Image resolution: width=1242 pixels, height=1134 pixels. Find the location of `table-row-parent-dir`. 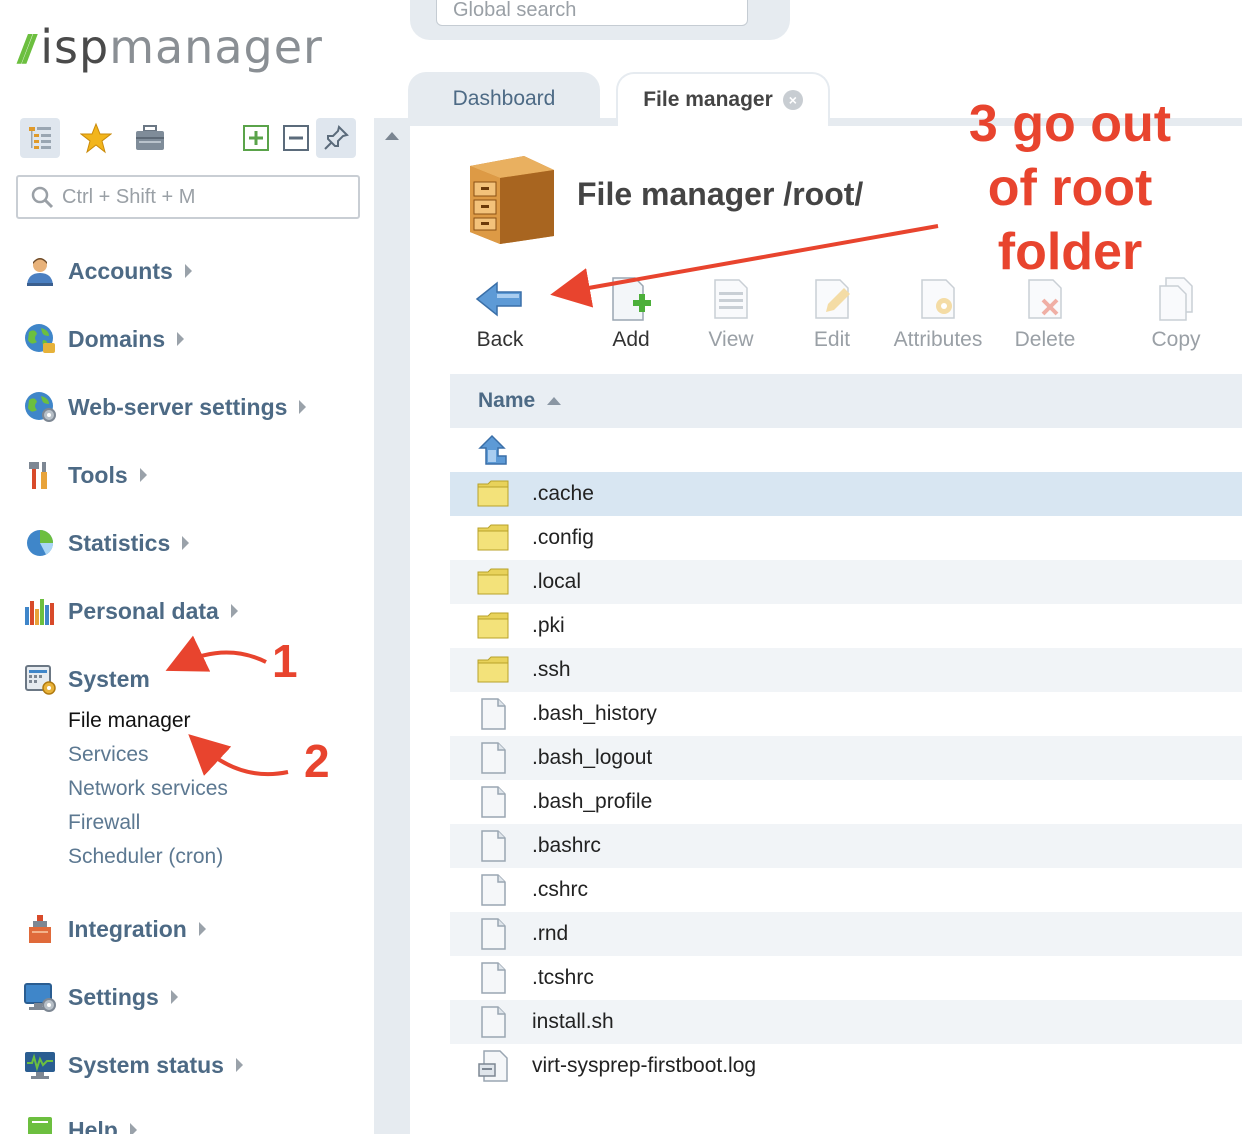

table-row-parent-dir is located at coordinates (846, 450).